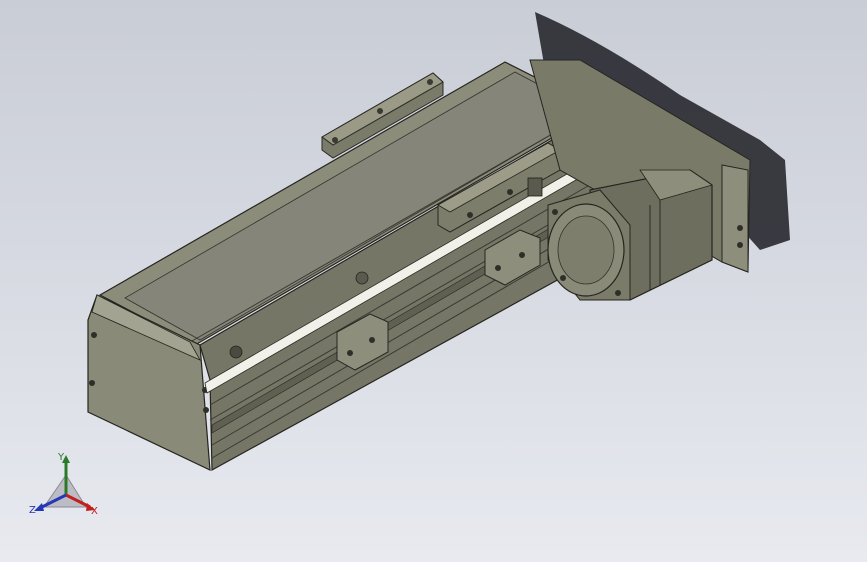 Image resolution: width=867 pixels, height=562 pixels. What do you see at coordinates (94, 511) in the screenshot?
I see `x-axis-label: X` at bounding box center [94, 511].